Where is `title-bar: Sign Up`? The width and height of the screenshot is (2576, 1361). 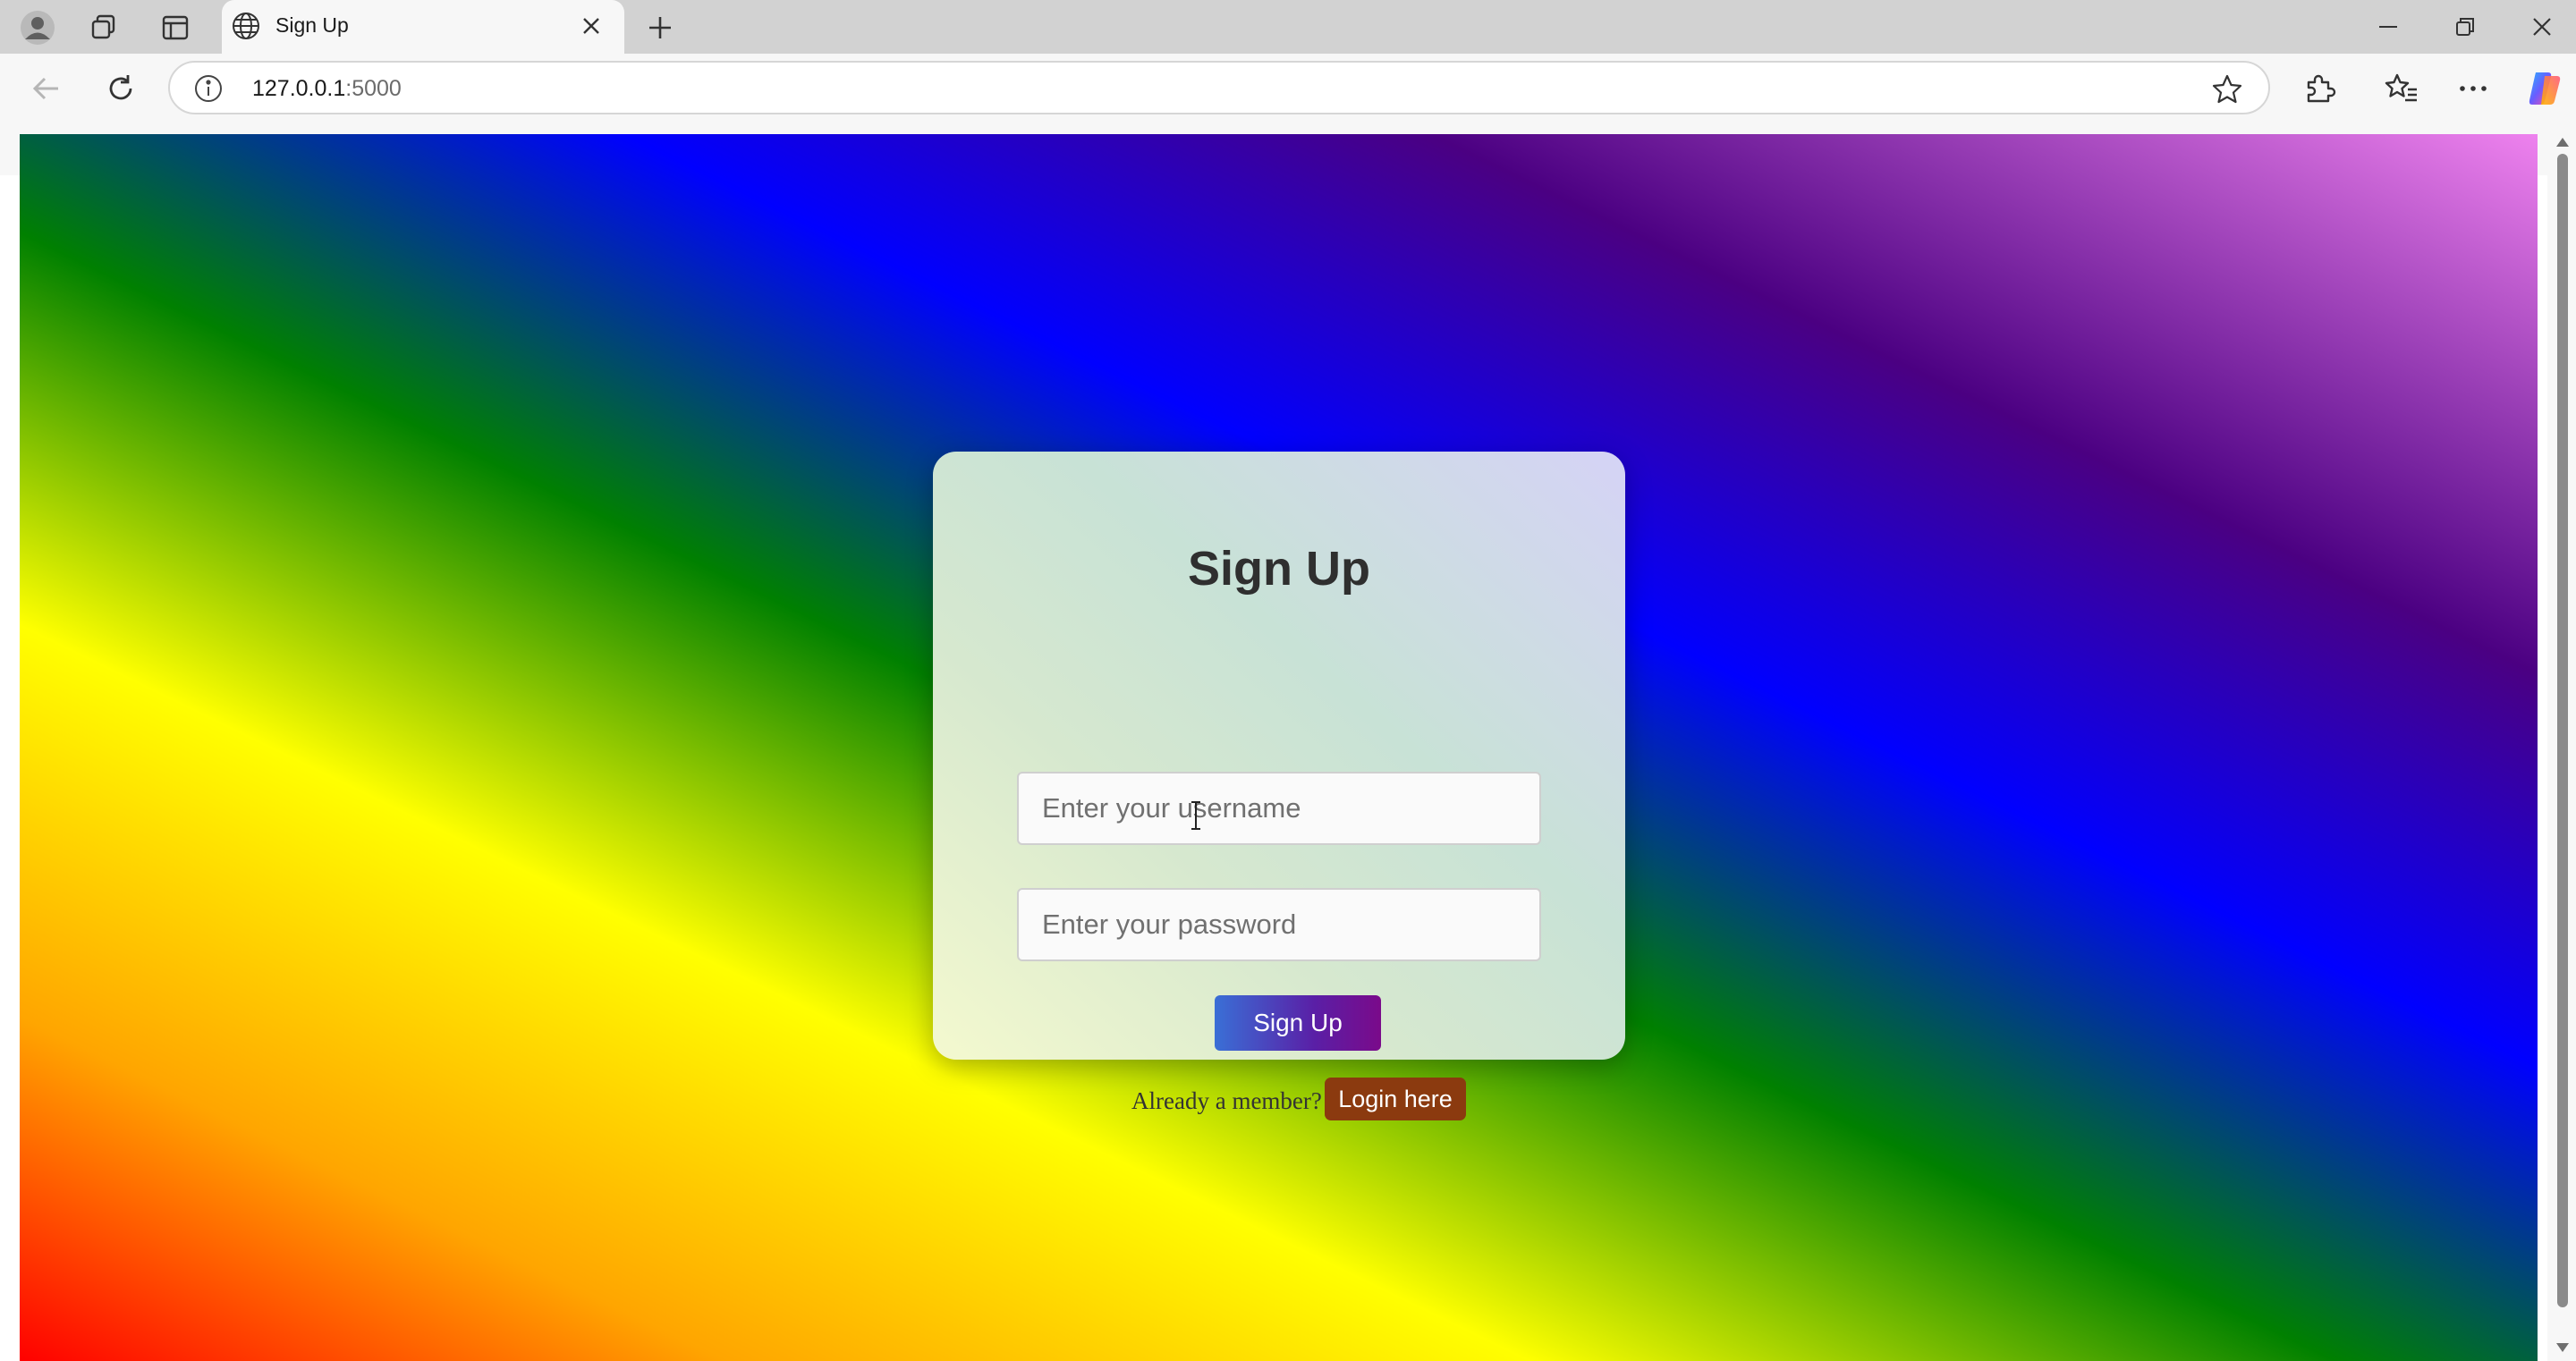 title-bar: Sign Up is located at coordinates (1288, 27).